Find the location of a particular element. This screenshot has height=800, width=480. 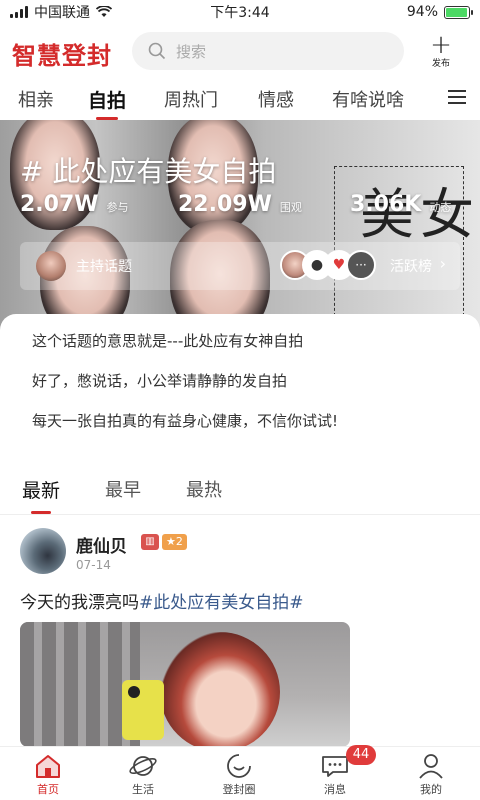

category-tabs: 相亲 自拍 周热门 情感 有啥说啥 is located at coordinates (240, 100).